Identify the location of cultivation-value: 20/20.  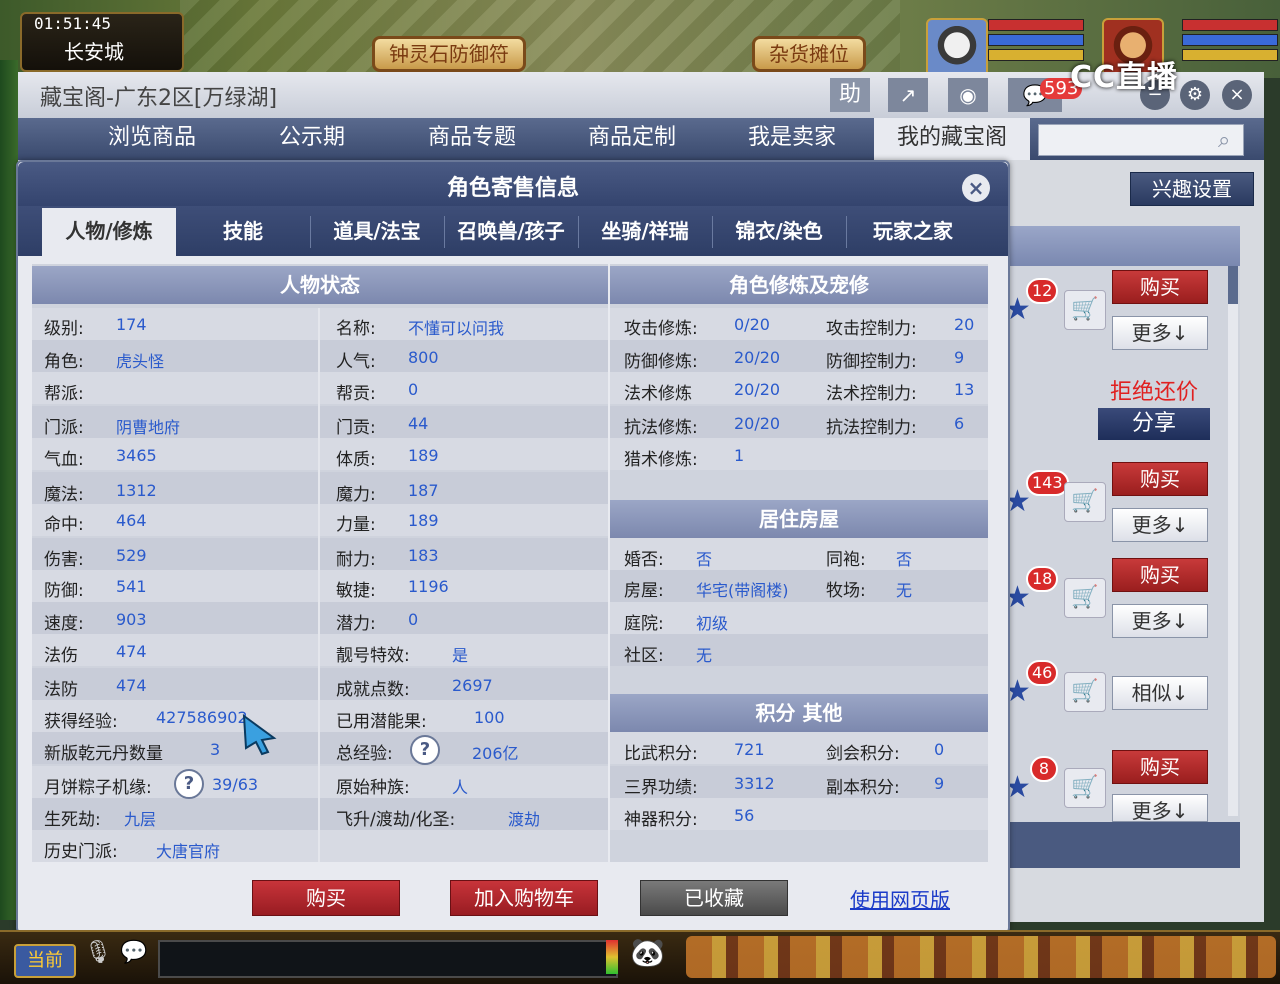
(757, 357).